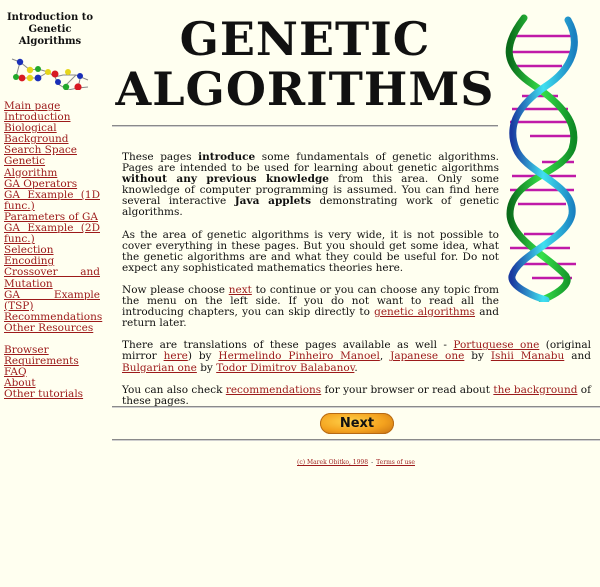 This screenshot has width=600, height=587. I want to click on ishii-manabu-link: Ishii Manabu, so click(527, 356).